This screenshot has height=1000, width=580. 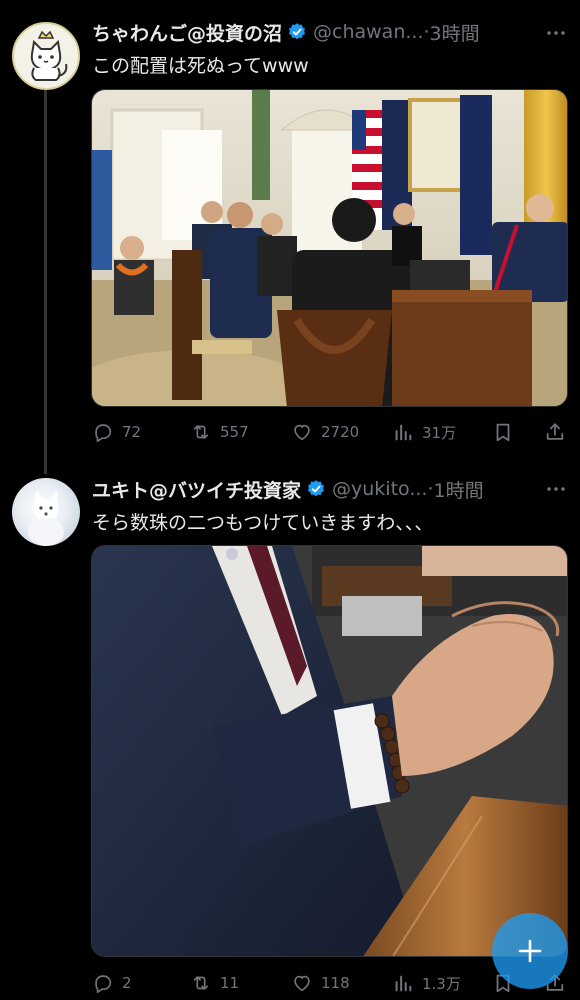 I want to click on reply-count: 2, so click(x=127, y=983).